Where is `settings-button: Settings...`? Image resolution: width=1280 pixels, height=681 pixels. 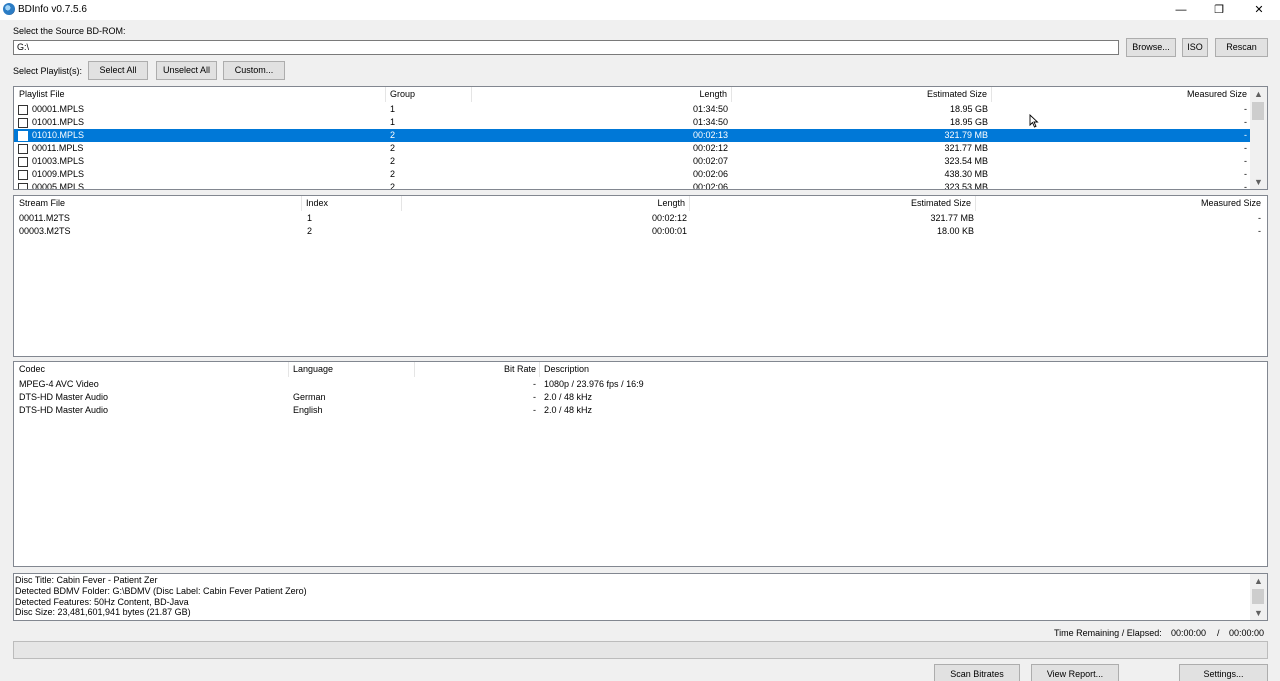 settings-button: Settings... is located at coordinates (1223, 672).